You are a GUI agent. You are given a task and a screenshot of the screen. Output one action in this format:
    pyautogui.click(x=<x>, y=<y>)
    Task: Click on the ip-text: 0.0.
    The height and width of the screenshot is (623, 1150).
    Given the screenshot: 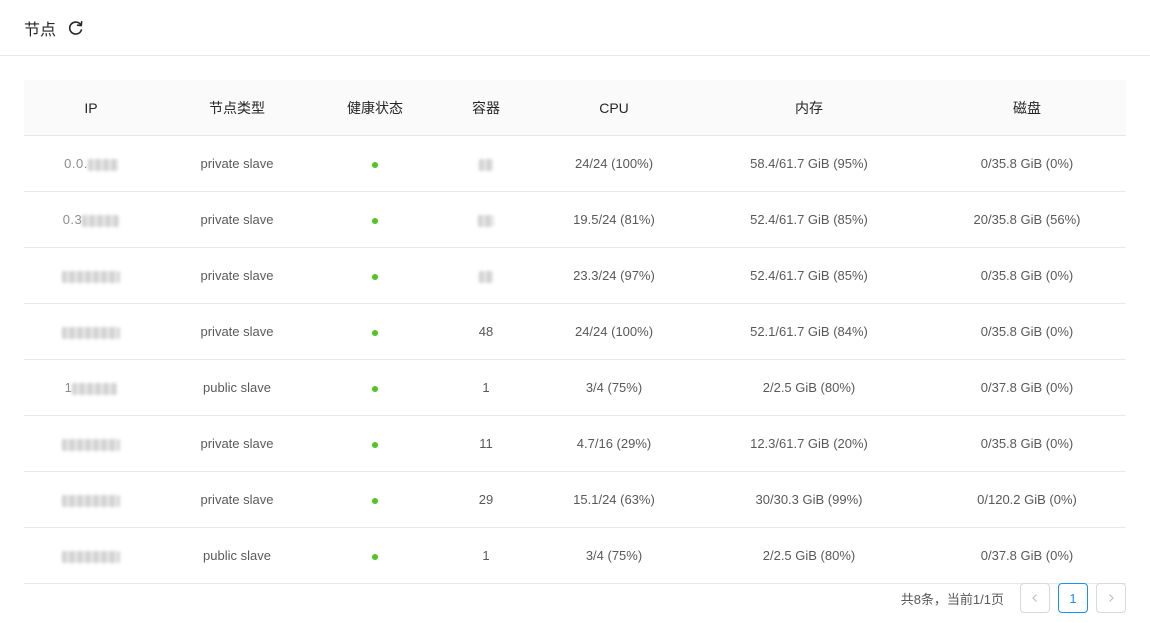 What is the action you would take?
    pyautogui.click(x=76, y=163)
    